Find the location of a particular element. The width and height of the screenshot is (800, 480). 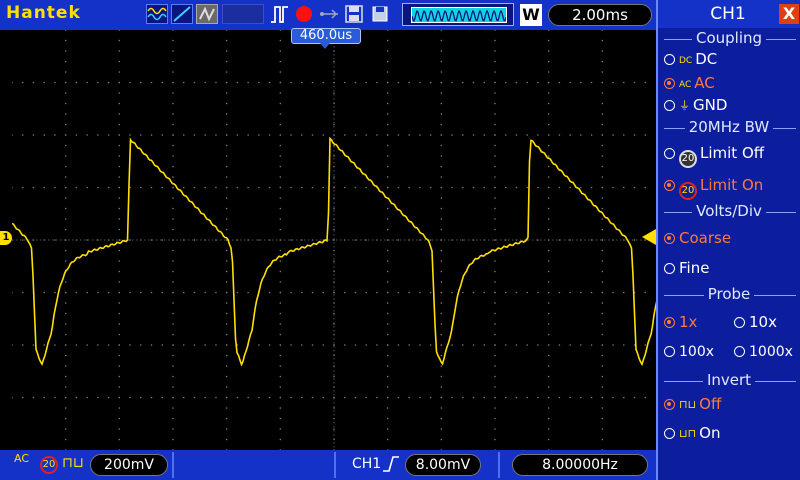

probe-10x-option: 10x is located at coordinates (755, 322).